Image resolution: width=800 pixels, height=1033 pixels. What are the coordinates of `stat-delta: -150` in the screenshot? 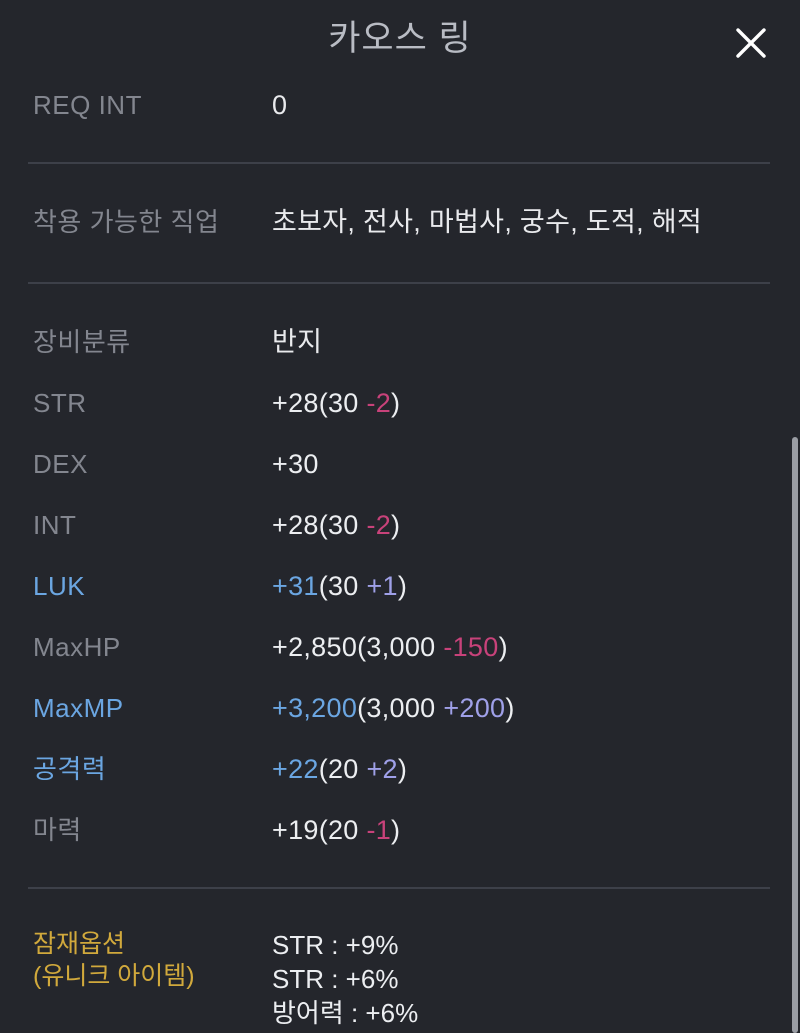 It's located at (471, 647).